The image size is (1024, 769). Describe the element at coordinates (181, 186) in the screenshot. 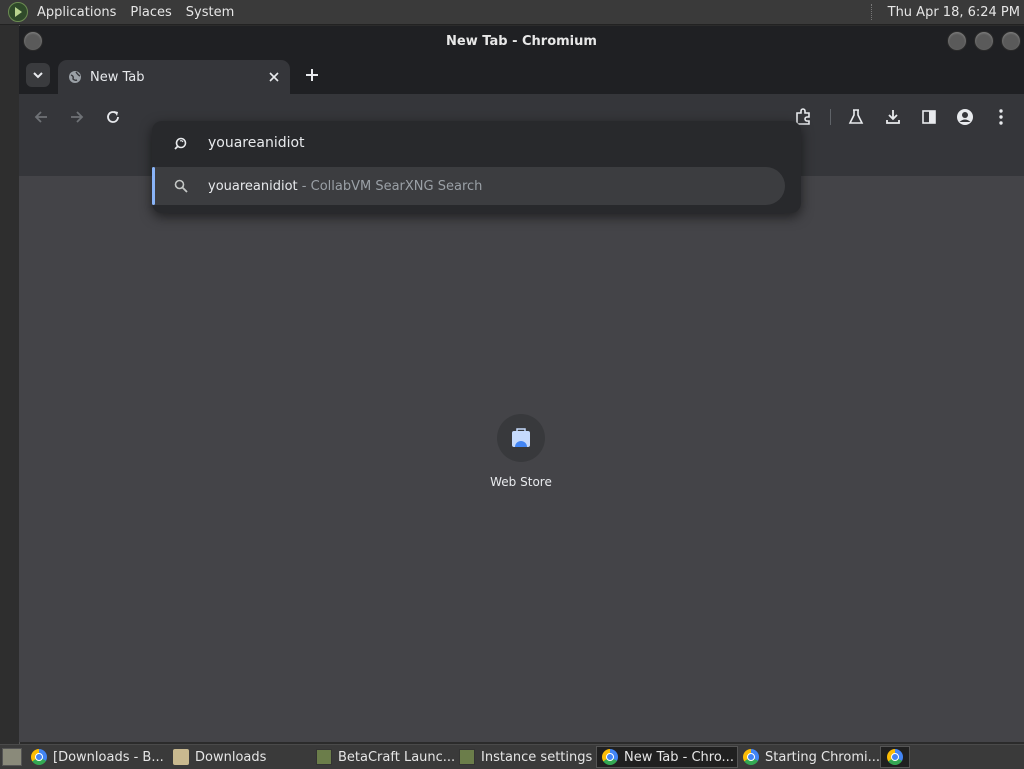

I see `search-icon` at that location.